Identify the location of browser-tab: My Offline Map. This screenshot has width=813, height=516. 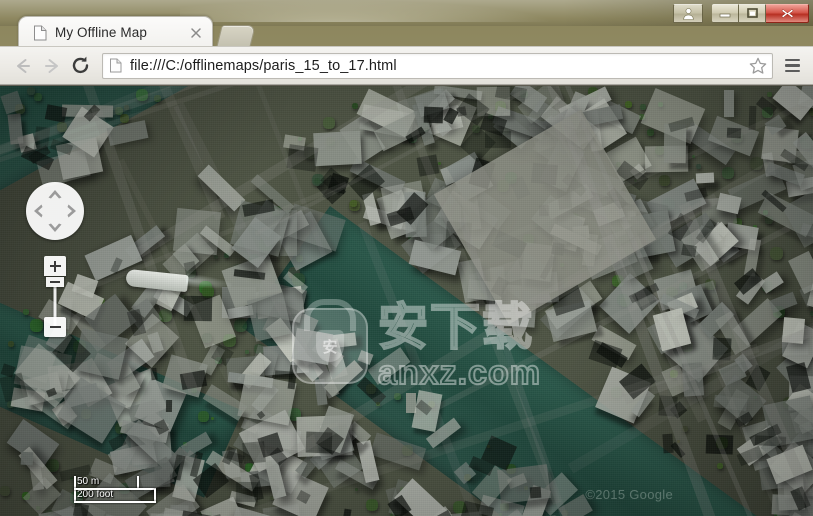
(115, 32).